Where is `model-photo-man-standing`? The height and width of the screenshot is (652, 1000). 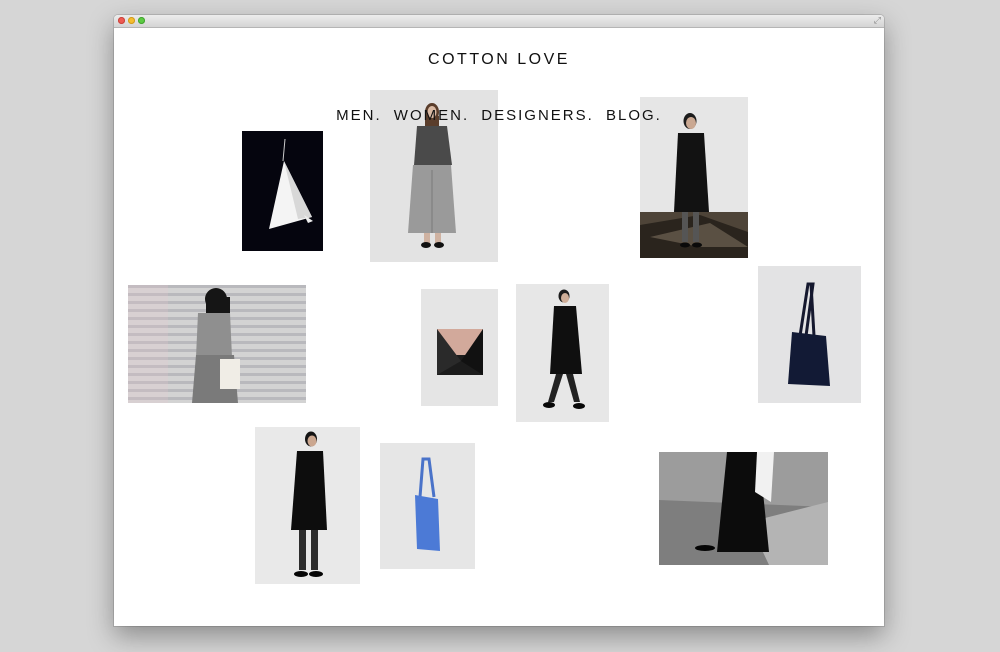
model-photo-man-standing is located at coordinates (307, 505).